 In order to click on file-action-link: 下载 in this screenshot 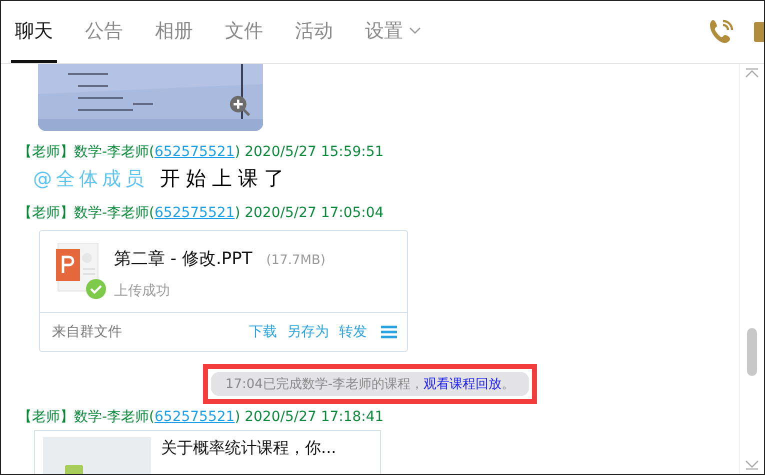, I will do `click(263, 332)`.